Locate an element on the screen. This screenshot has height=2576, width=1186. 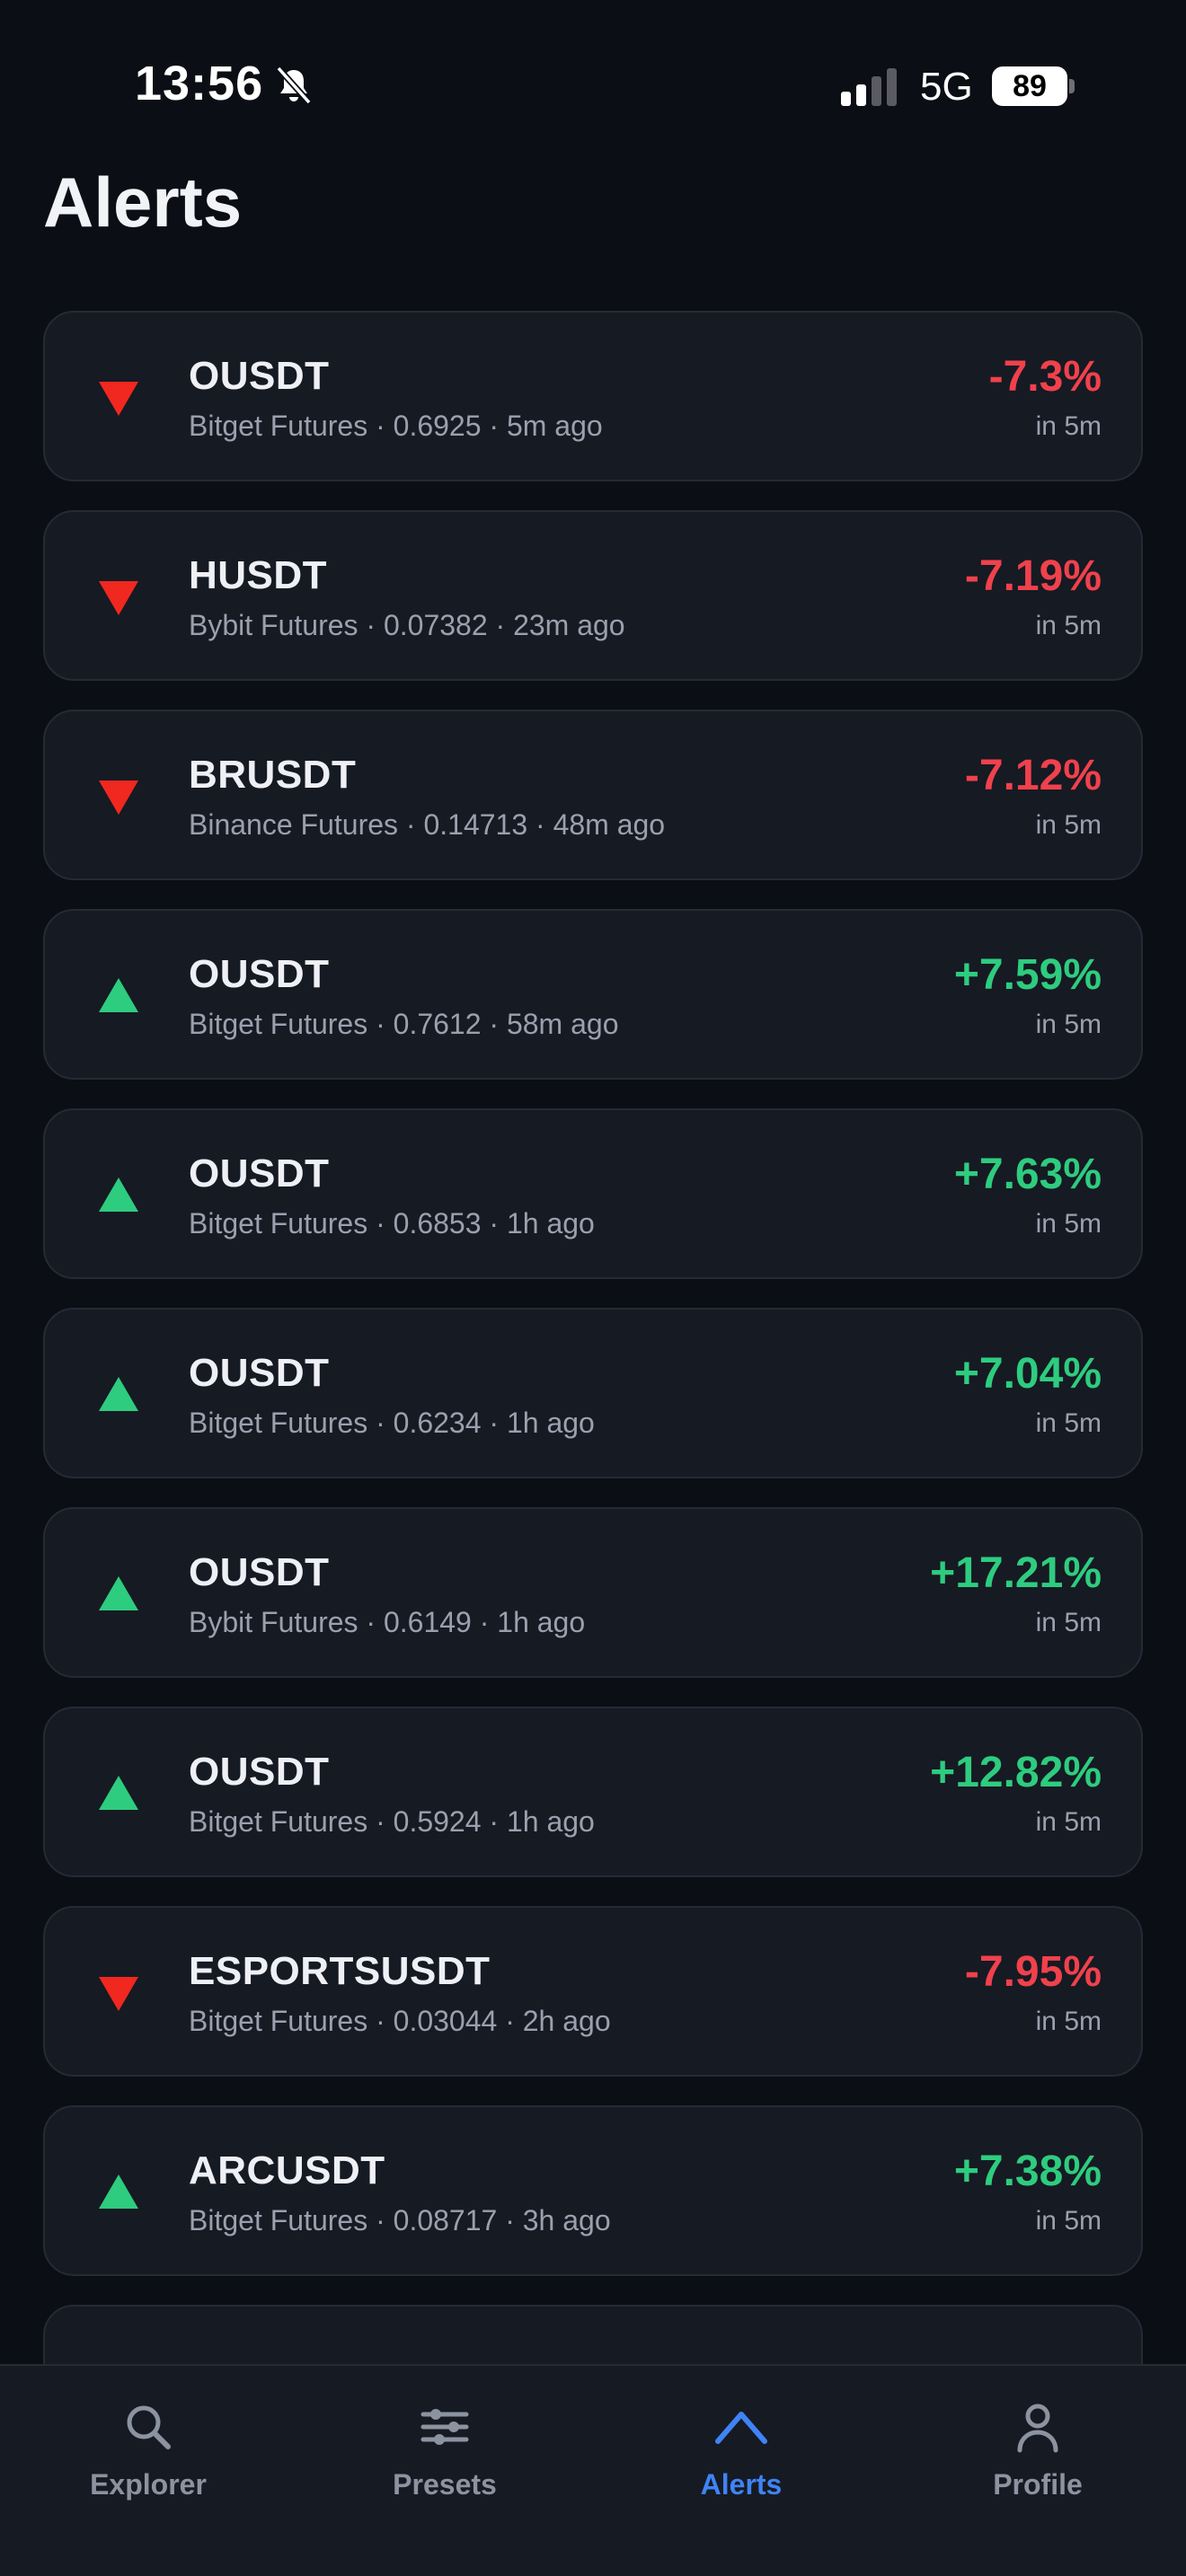
battery-indicator: 89 is located at coordinates (1033, 86).